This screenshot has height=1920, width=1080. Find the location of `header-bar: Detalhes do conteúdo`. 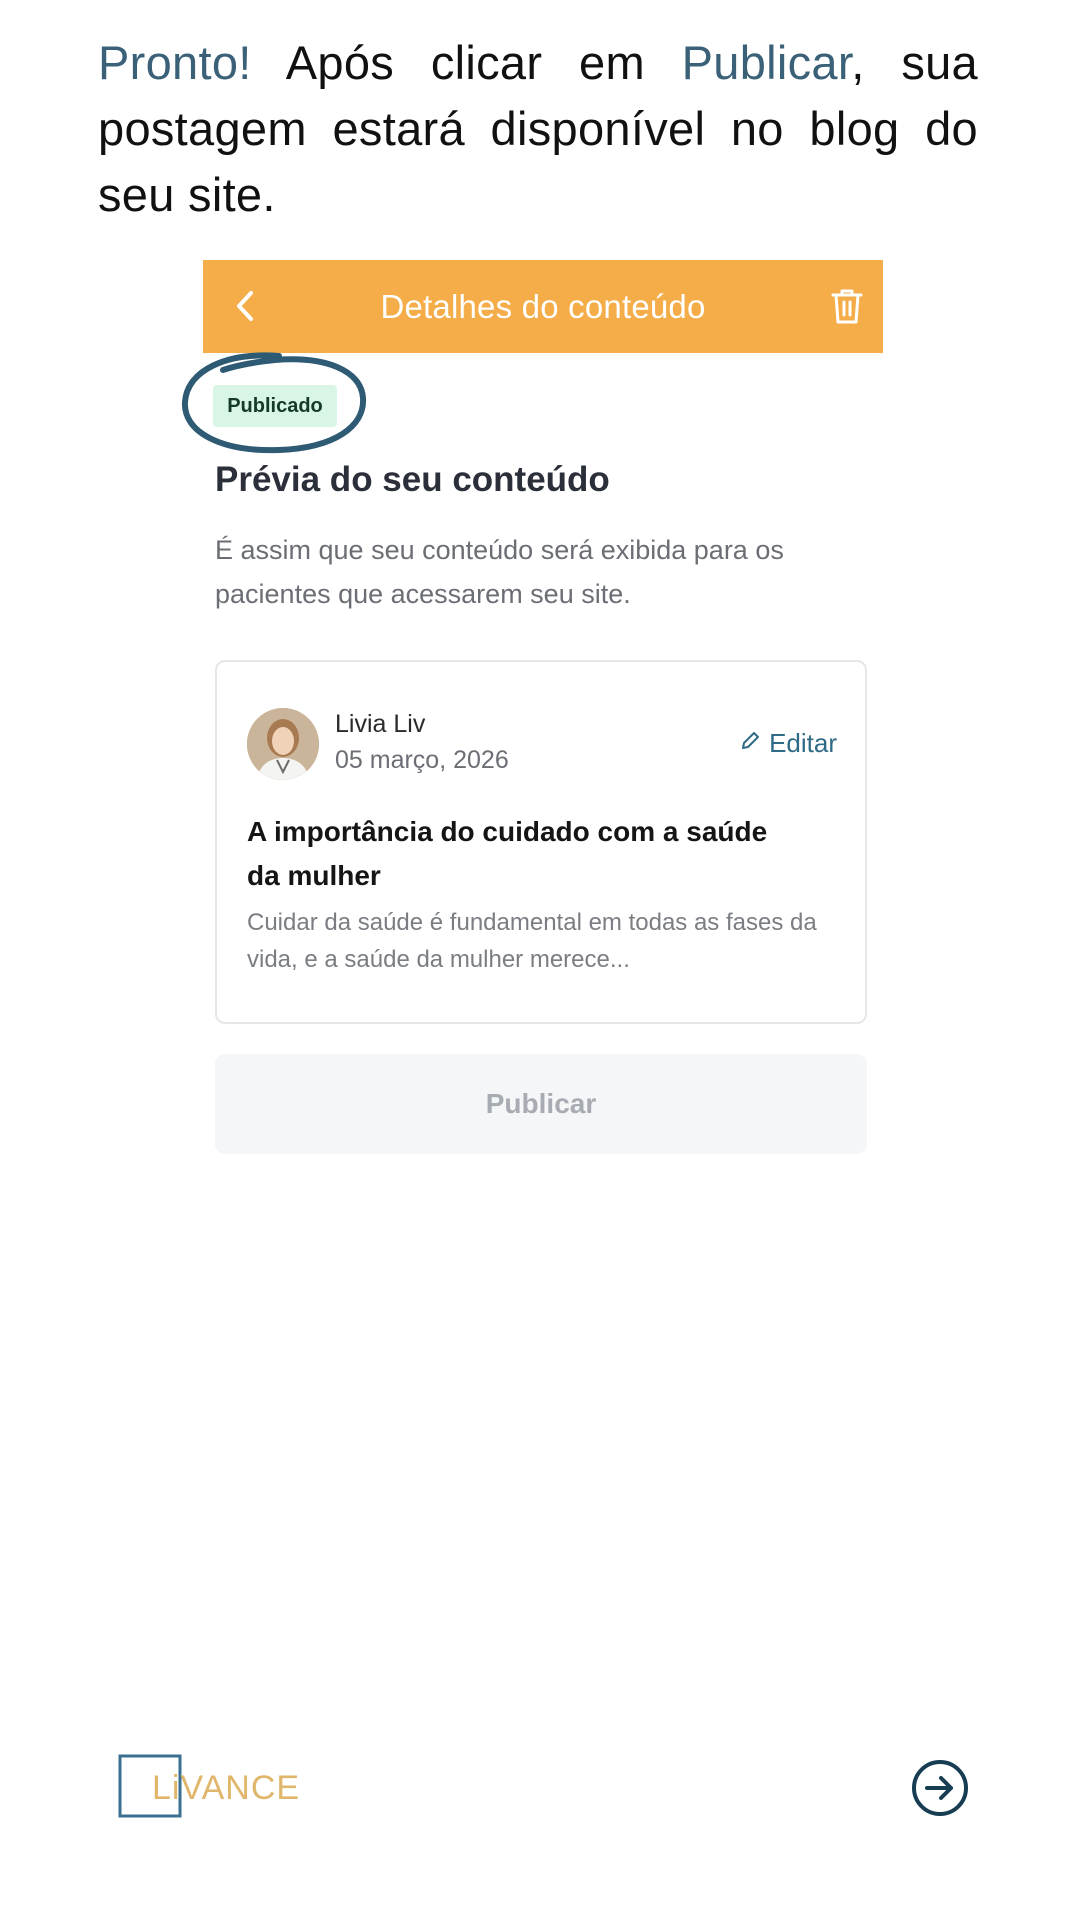

header-bar: Detalhes do conteúdo is located at coordinates (543, 306).